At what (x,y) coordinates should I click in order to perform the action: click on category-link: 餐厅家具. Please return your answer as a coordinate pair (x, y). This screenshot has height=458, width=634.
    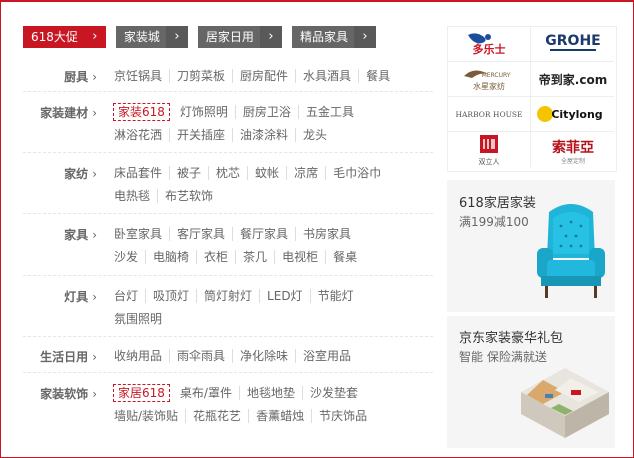
    Looking at the image, I should click on (263, 233).